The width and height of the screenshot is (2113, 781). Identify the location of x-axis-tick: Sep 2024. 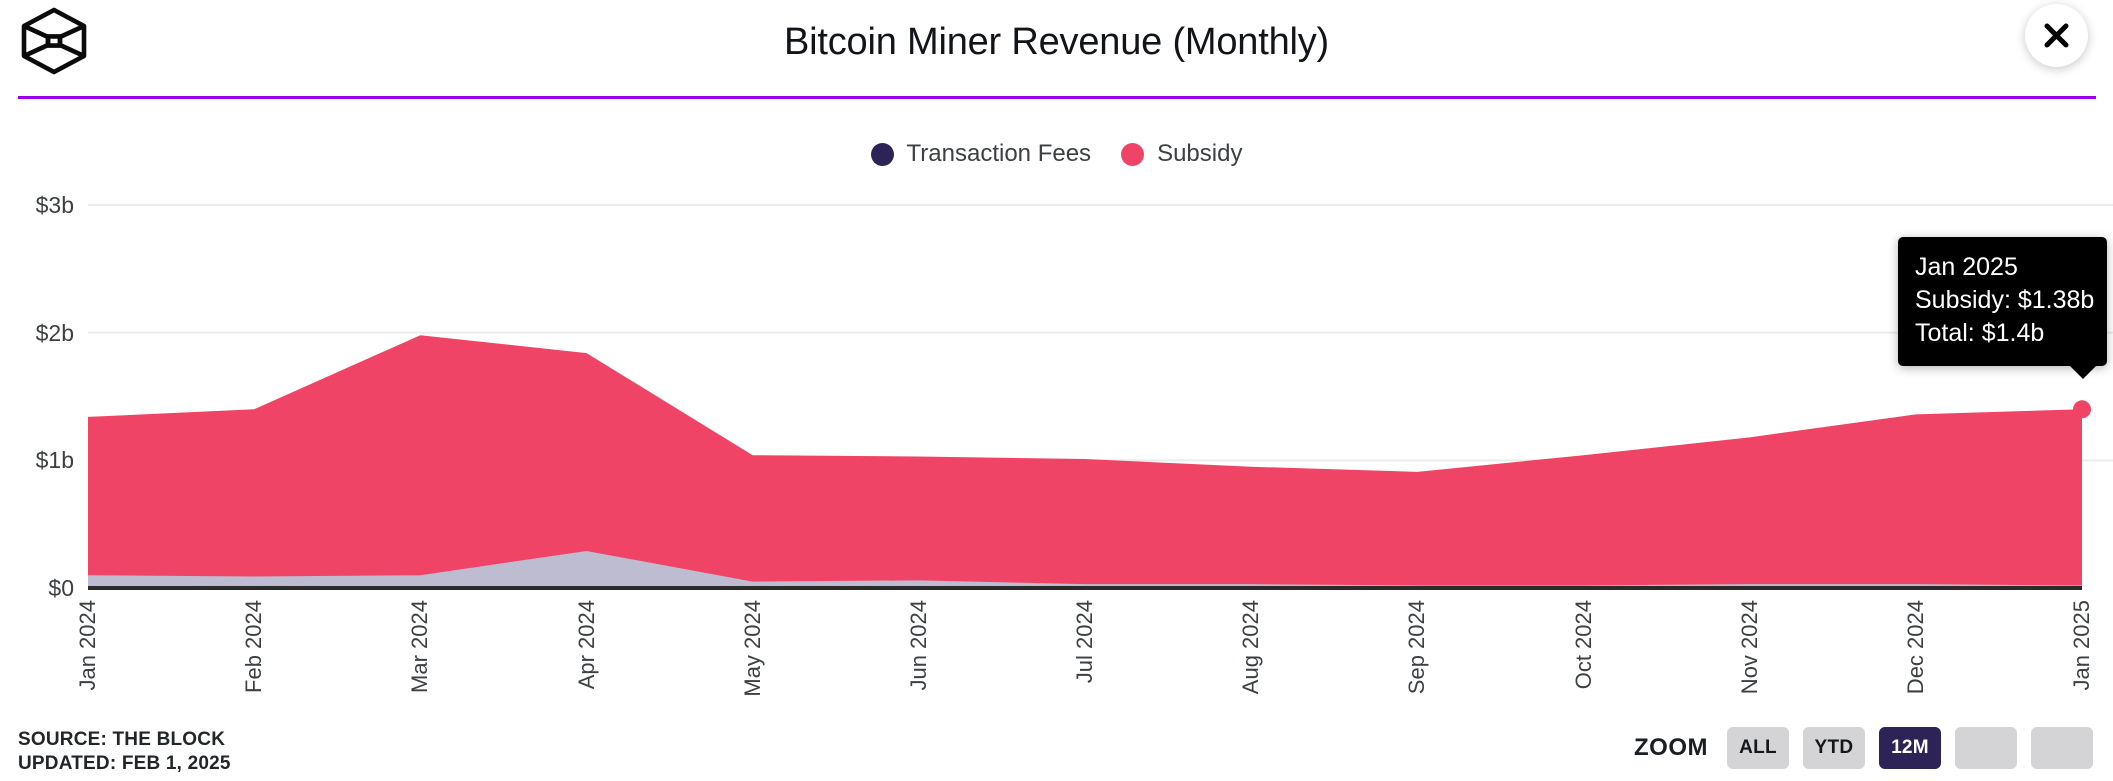
(1417, 655).